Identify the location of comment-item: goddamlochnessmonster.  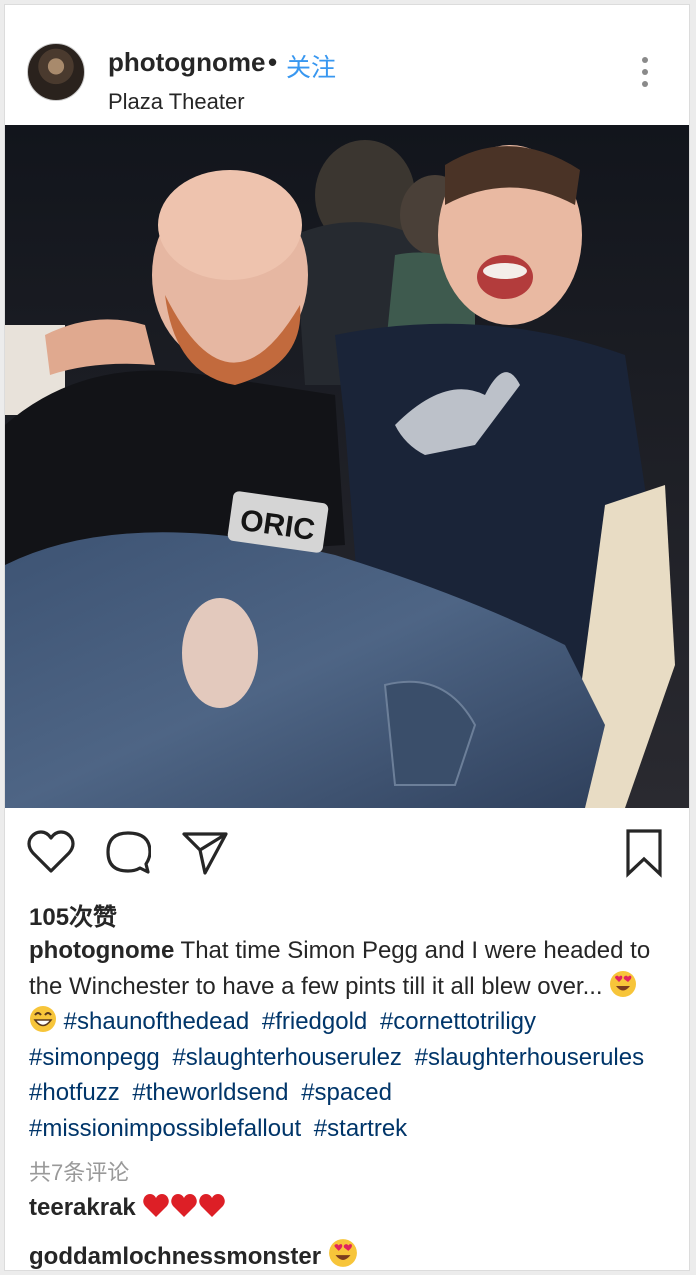
(193, 1254).